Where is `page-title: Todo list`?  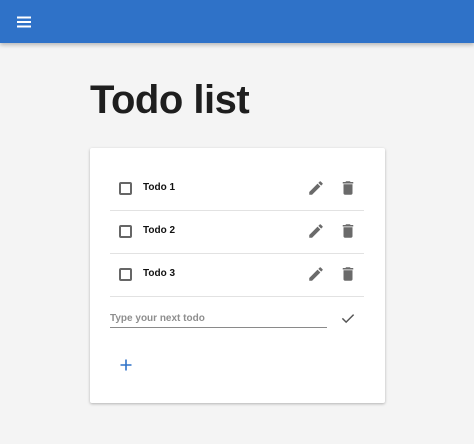 page-title: Todo list is located at coordinates (170, 100).